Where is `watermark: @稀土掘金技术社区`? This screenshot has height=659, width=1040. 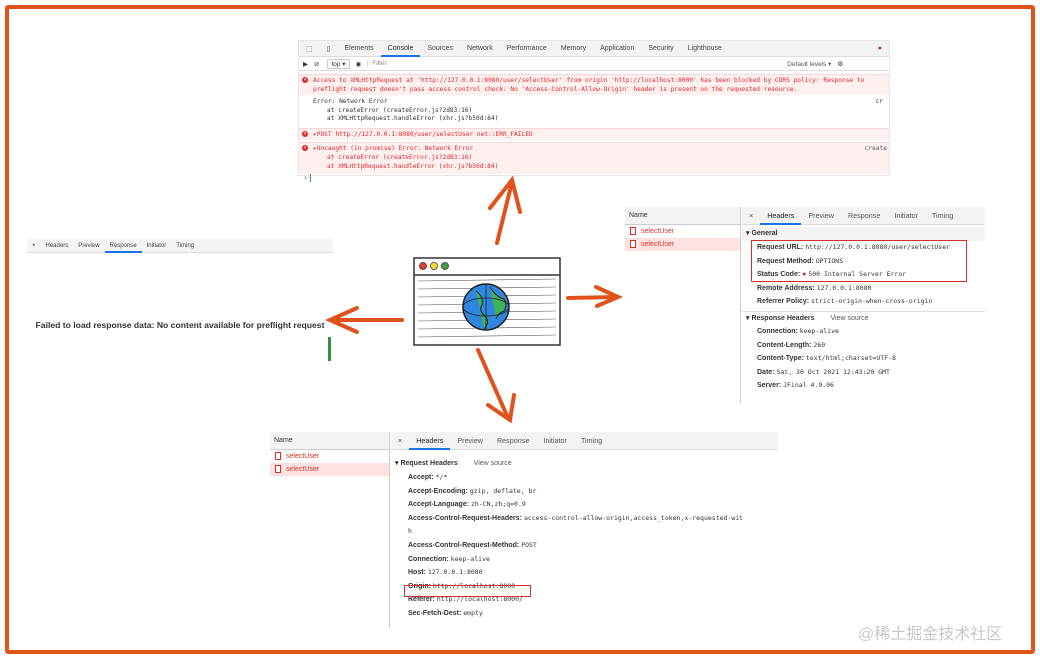 watermark: @稀土掘金技术社区 is located at coordinates (930, 634).